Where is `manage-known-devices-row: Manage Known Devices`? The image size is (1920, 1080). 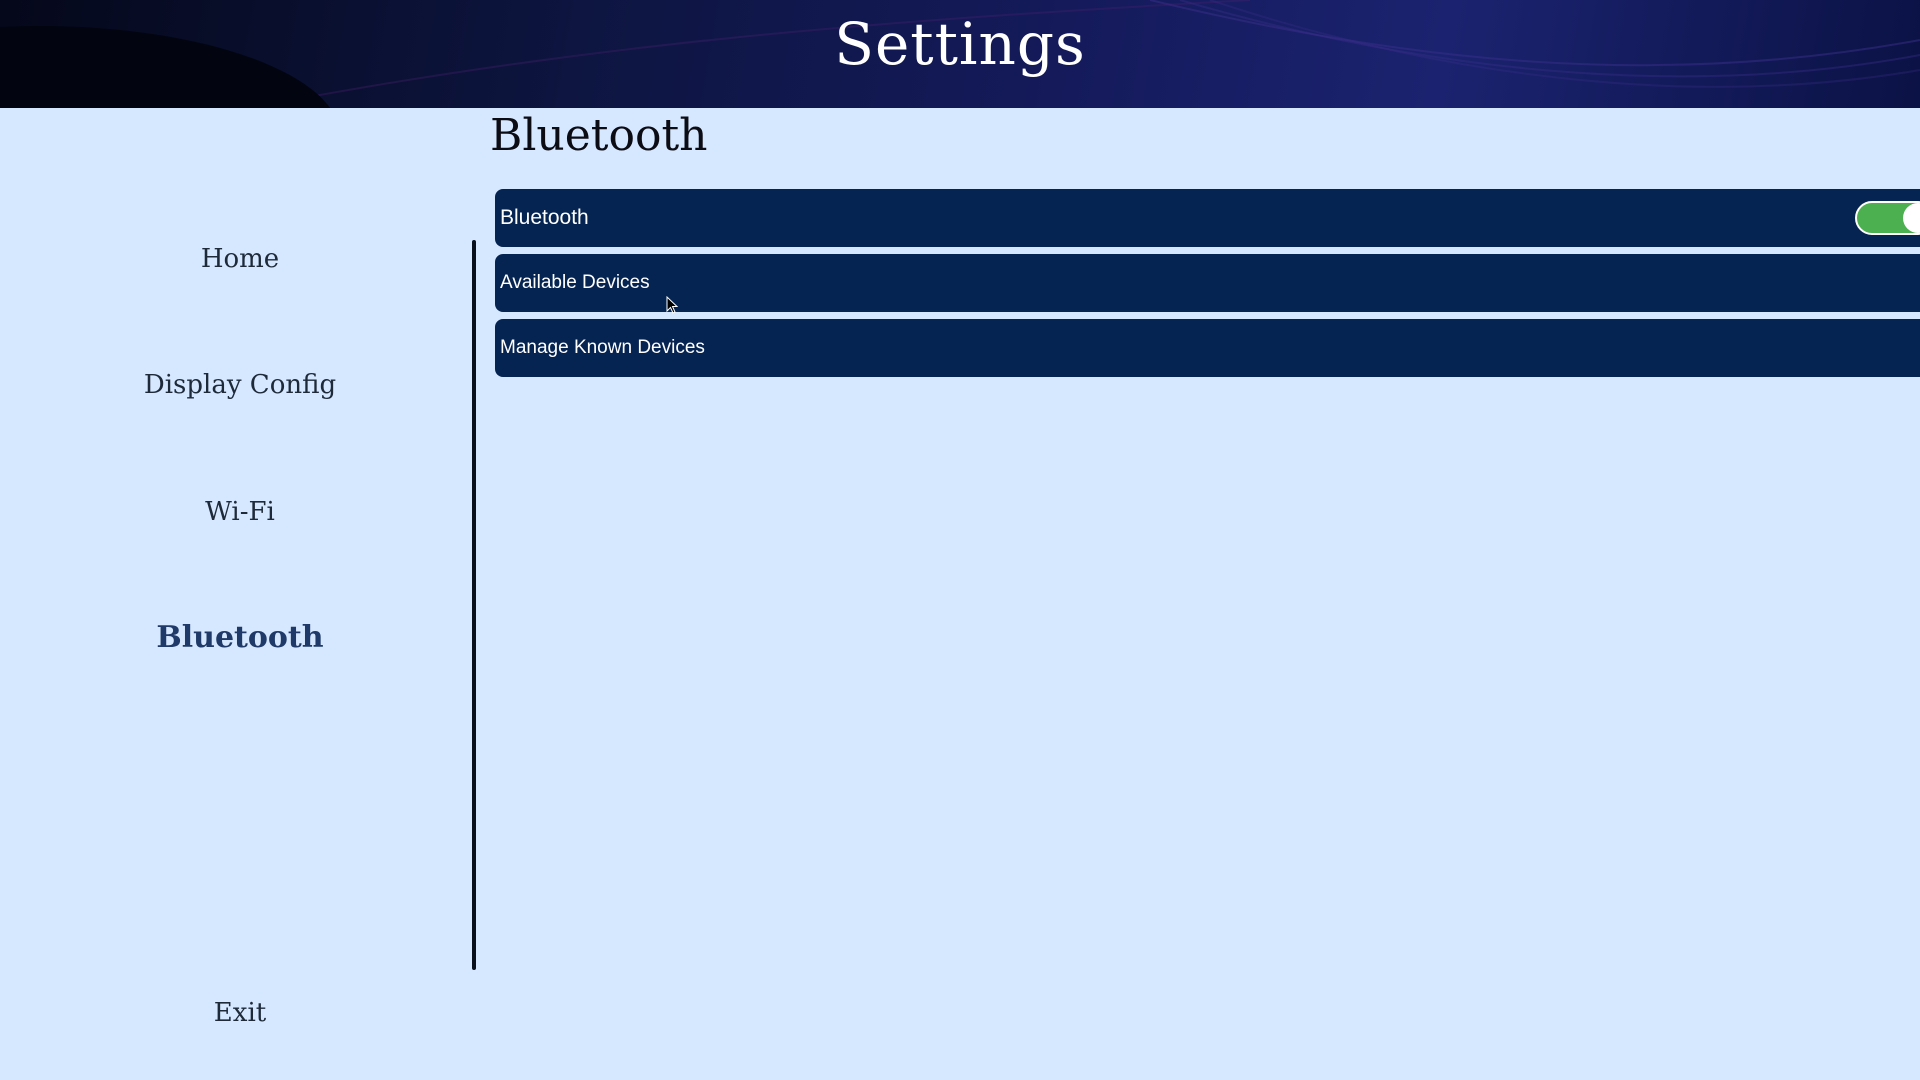 manage-known-devices-row: Manage Known Devices is located at coordinates (1207, 348).